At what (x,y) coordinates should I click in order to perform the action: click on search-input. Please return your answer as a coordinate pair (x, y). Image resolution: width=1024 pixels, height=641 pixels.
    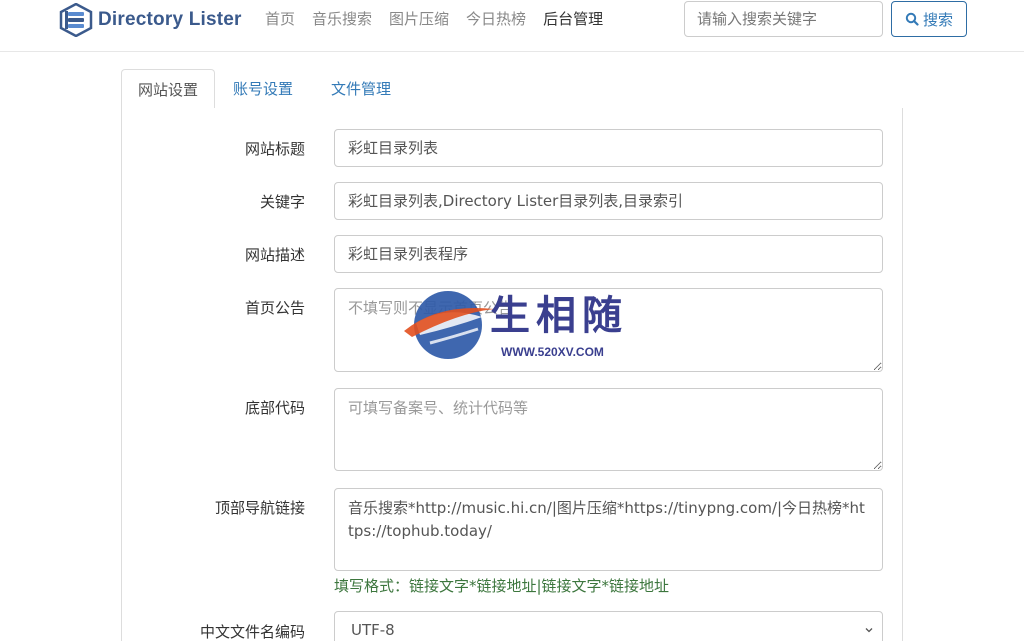
    Looking at the image, I should click on (783, 19).